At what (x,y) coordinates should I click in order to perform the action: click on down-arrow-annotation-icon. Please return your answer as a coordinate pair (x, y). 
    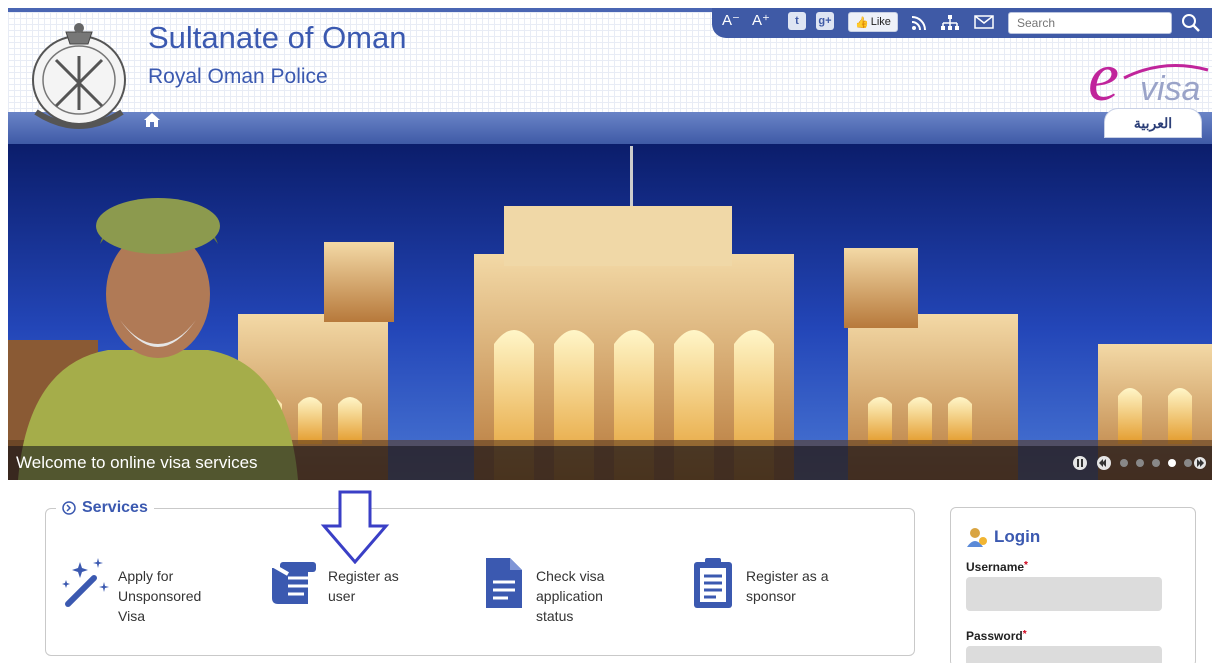
    Looking at the image, I should click on (355, 527).